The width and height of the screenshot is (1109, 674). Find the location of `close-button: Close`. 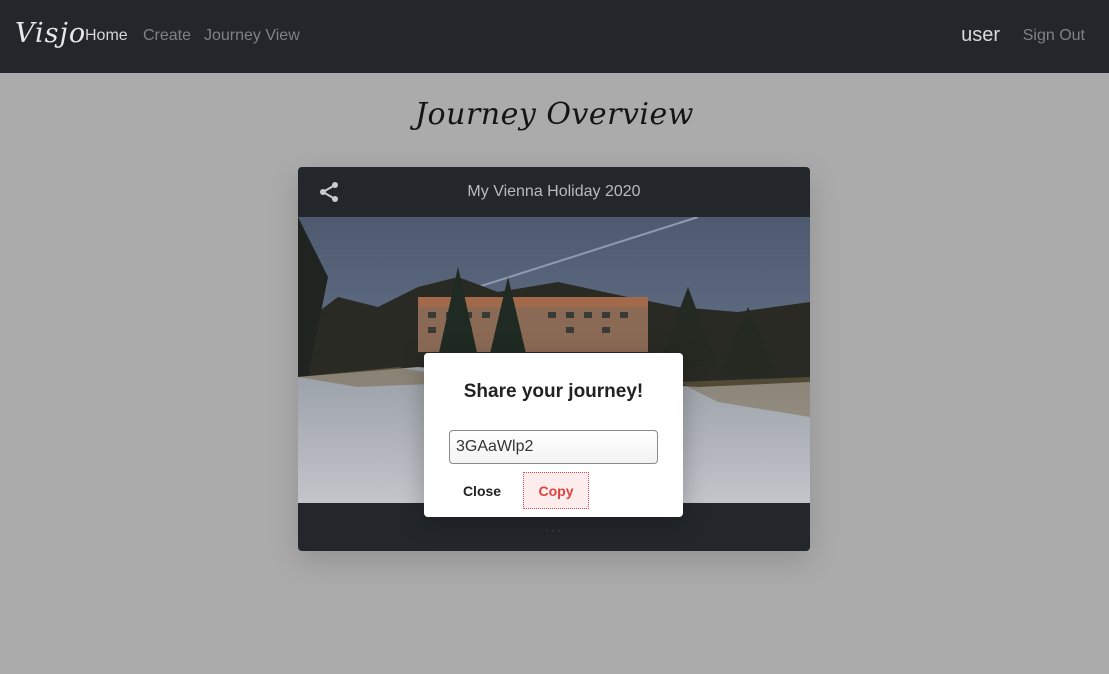

close-button: Close is located at coordinates (482, 490).